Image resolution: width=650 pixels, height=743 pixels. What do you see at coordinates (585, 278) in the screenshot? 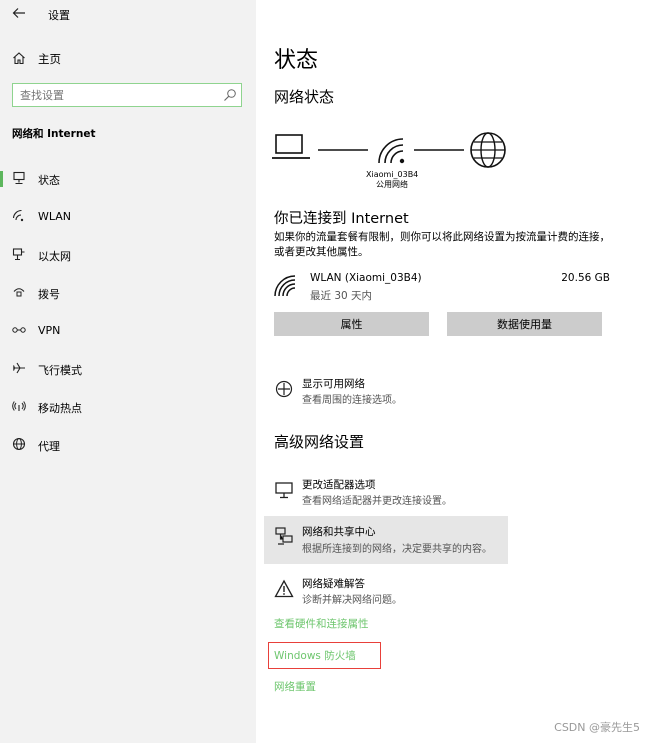
I see `wlan-data-usage: 20.56 GB` at bounding box center [585, 278].